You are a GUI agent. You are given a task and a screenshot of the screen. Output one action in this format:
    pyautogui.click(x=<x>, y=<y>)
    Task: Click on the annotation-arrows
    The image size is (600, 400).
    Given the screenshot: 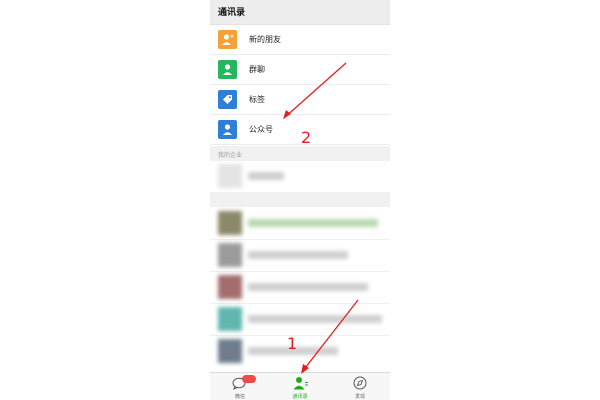 What is the action you would take?
    pyautogui.click(x=321, y=218)
    